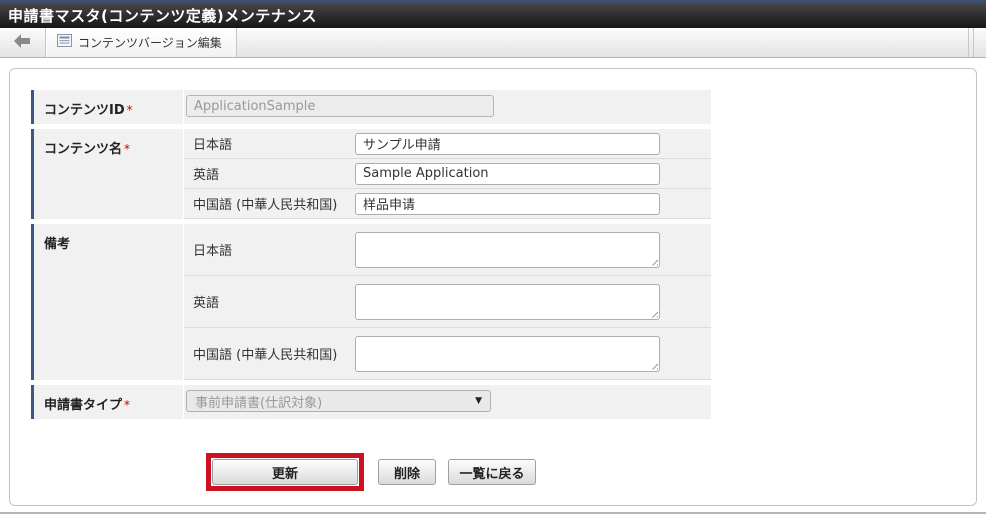 This screenshot has height=522, width=986. I want to click on toolbar: コンテンツバージョン編集, so click(493, 43).